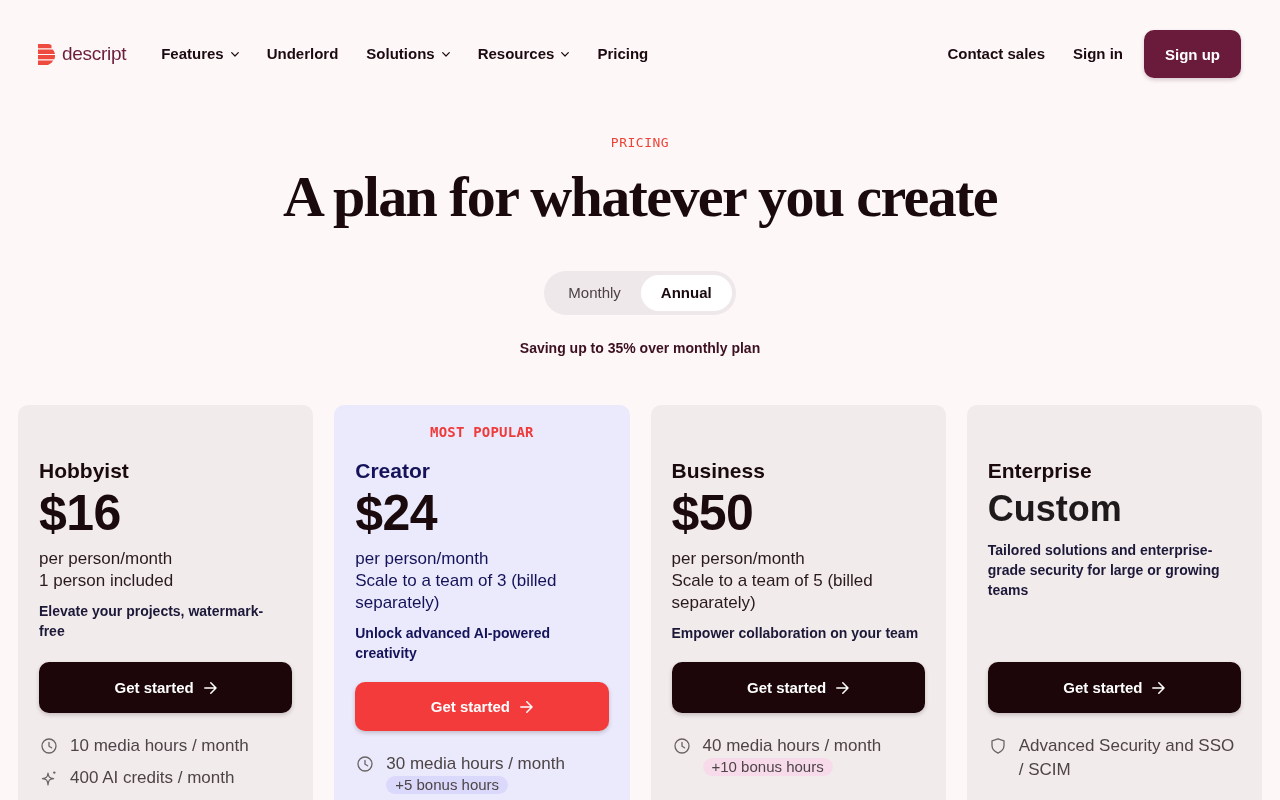 The image size is (1280, 800). Describe the element at coordinates (713, 513) in the screenshot. I see `plan-price: $50` at that location.